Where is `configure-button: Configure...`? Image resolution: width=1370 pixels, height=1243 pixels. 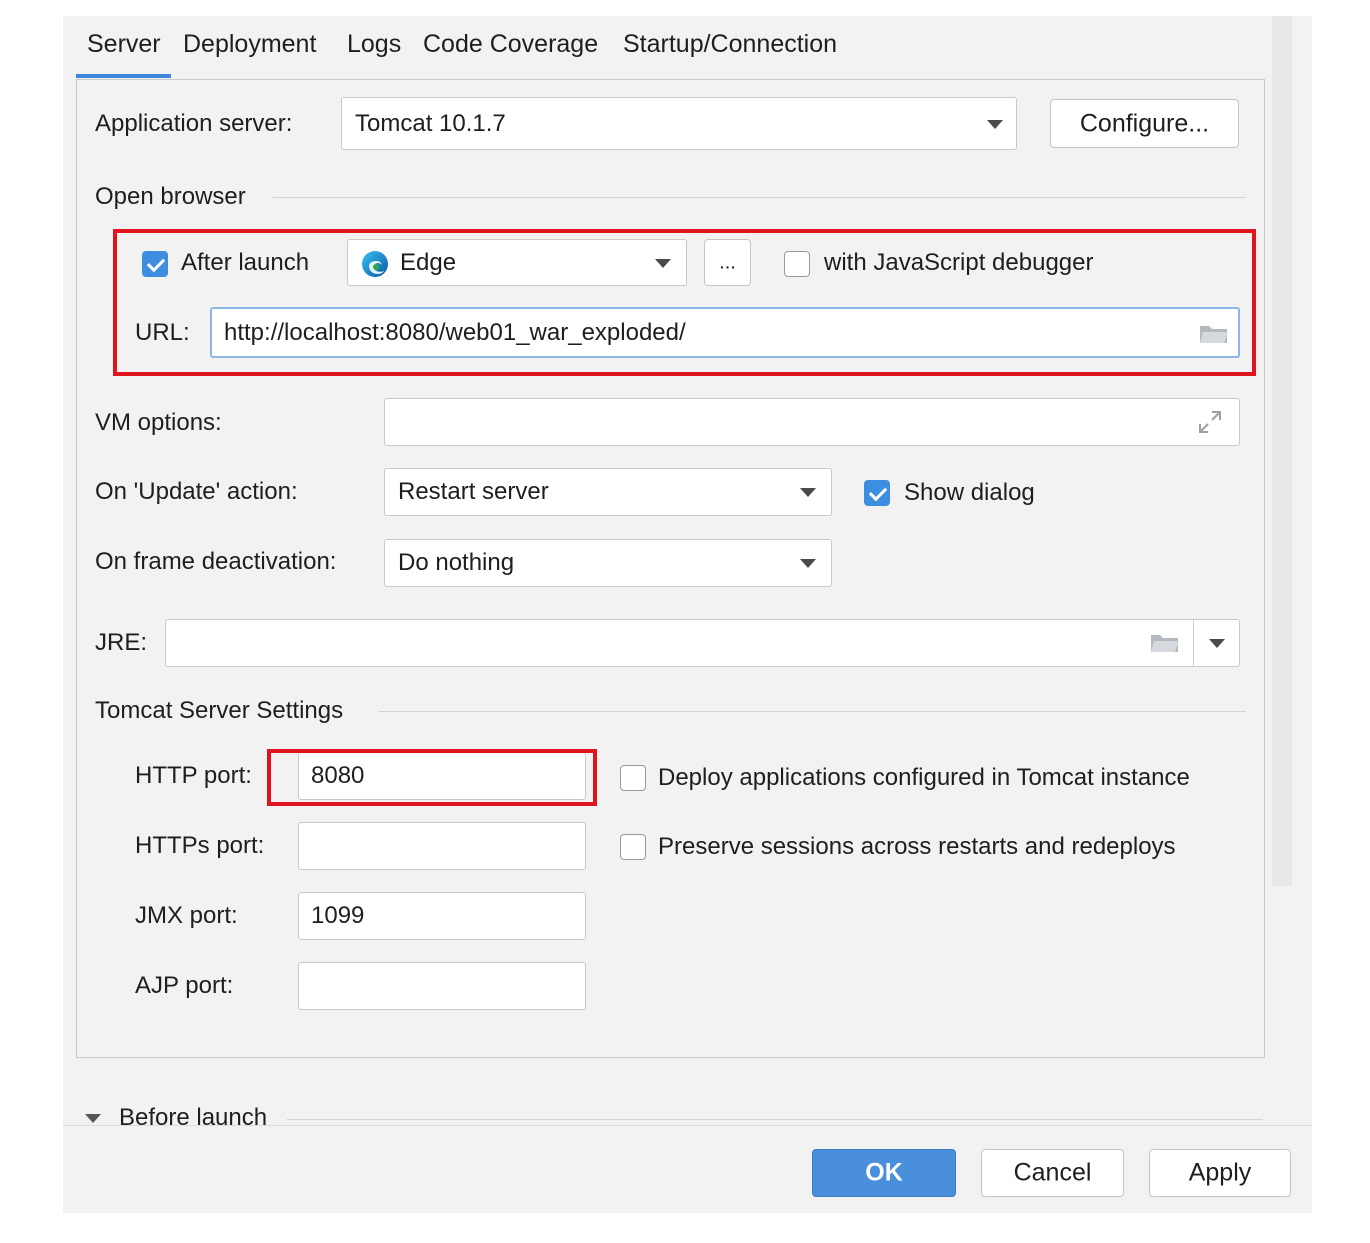 configure-button: Configure... is located at coordinates (1144, 123).